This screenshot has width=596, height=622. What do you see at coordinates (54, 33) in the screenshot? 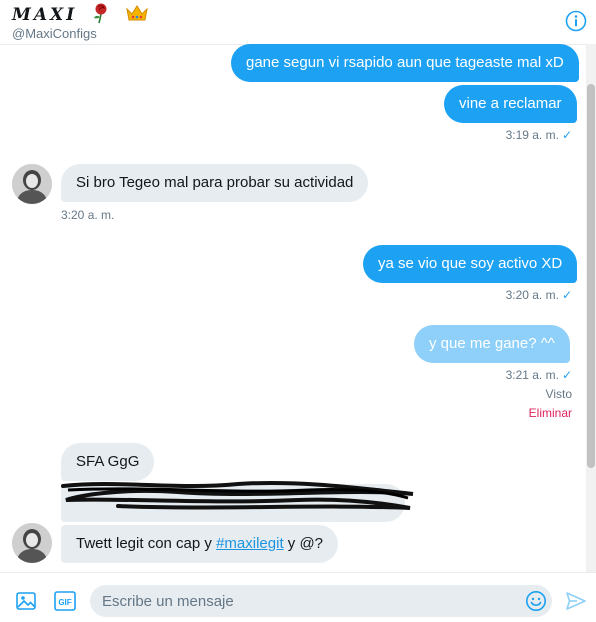
I see `contact-handle: @MaxiConfigs` at bounding box center [54, 33].